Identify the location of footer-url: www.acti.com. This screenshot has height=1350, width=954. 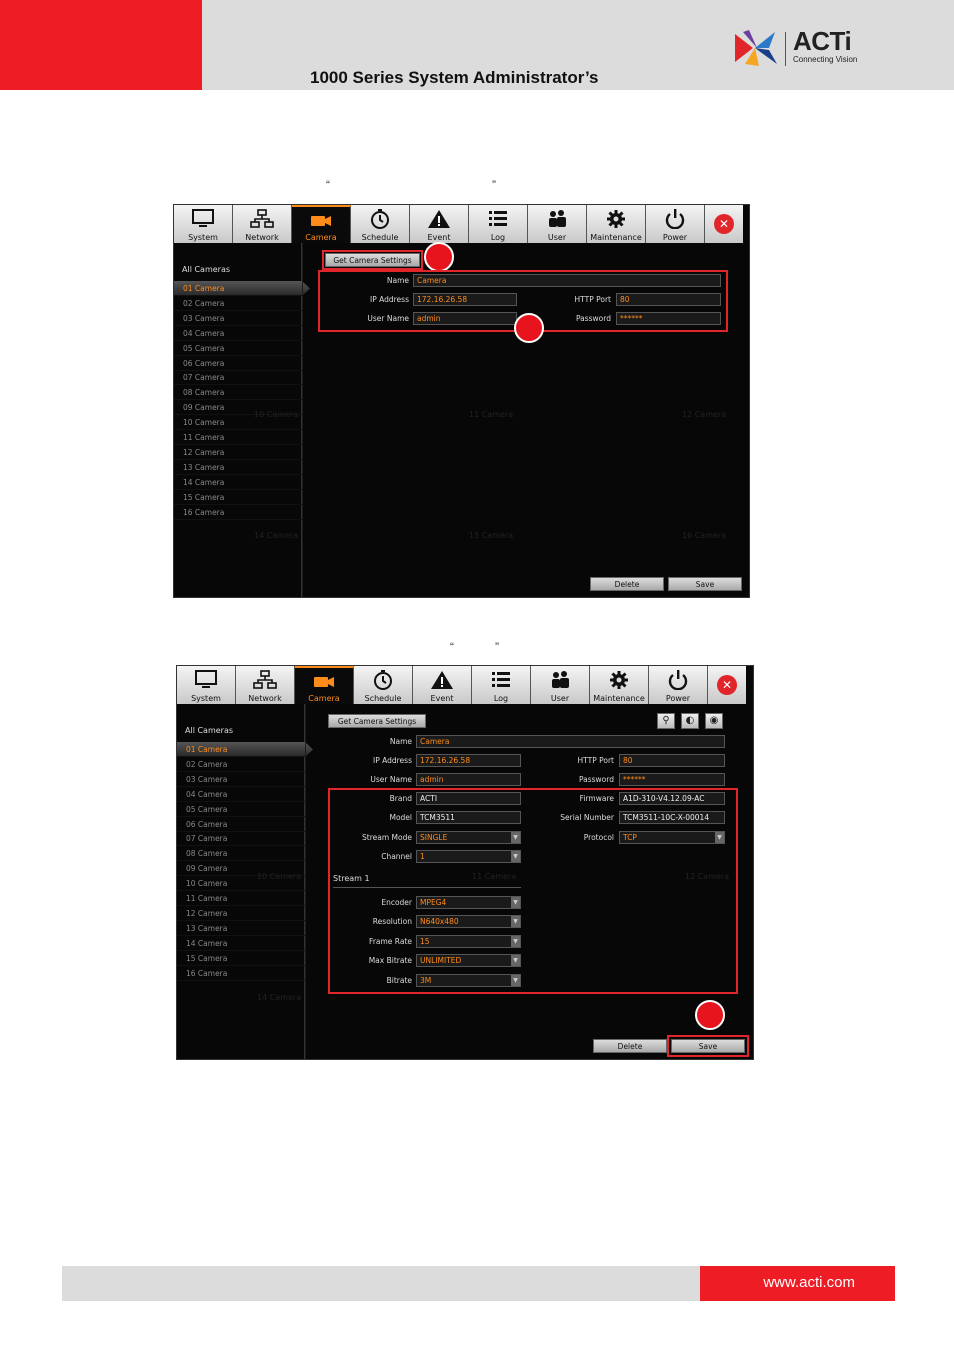
(809, 1282).